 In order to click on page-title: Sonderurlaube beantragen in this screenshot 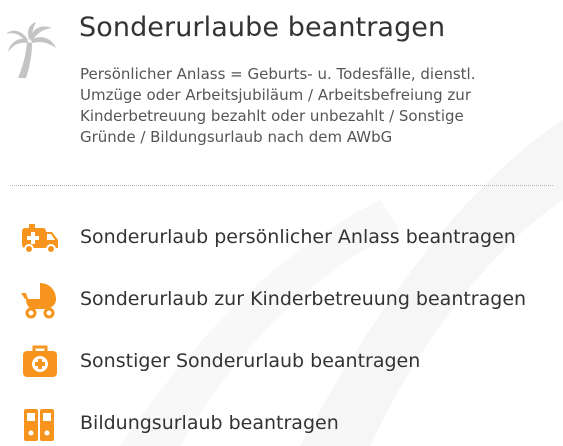, I will do `click(262, 27)`.